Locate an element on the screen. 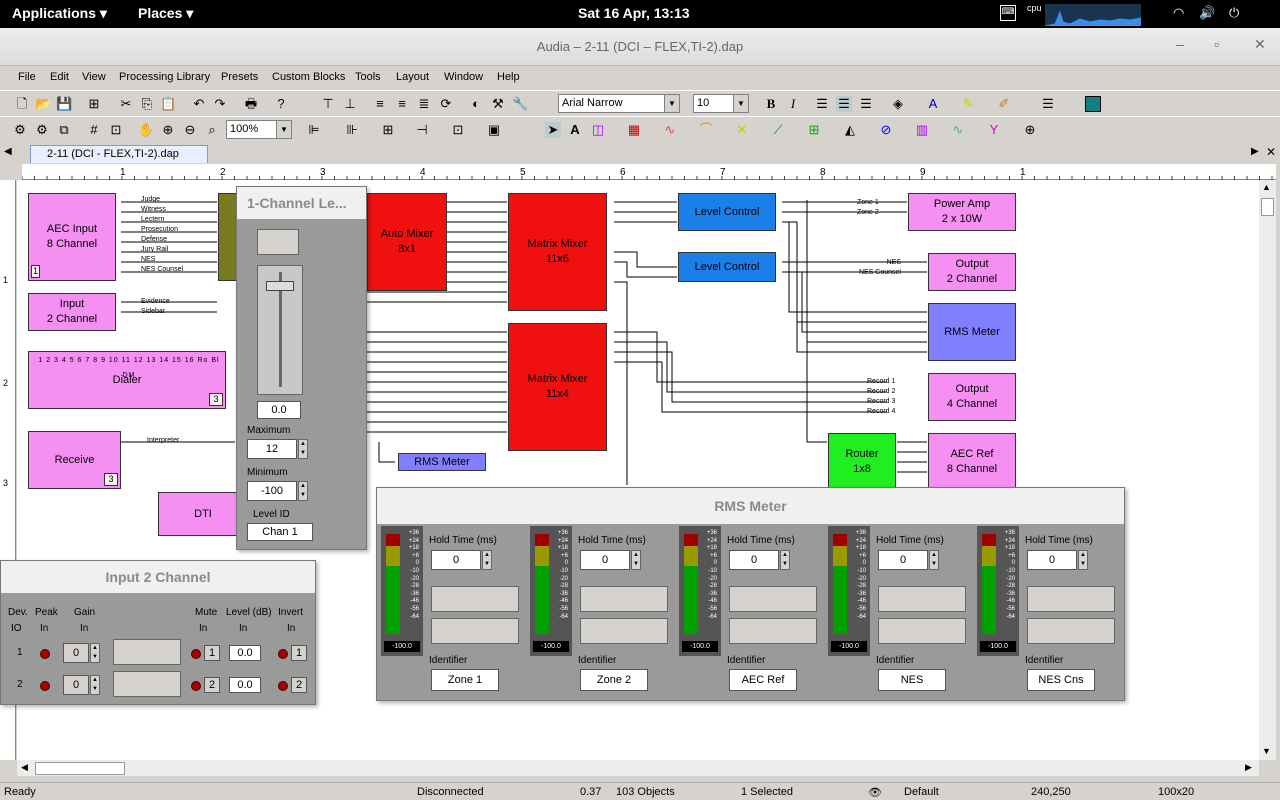 The width and height of the screenshot is (1280, 800). paste-icon: 📋 is located at coordinates (168, 104).